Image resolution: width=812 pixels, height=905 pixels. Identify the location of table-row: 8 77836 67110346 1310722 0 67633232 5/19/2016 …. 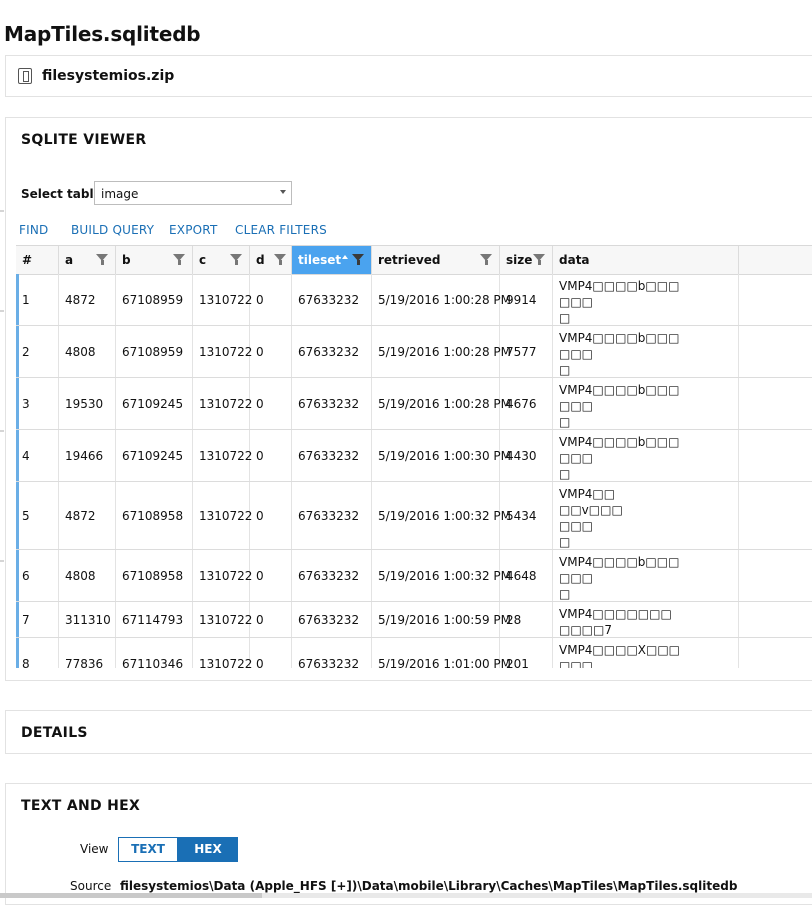
(414, 653).